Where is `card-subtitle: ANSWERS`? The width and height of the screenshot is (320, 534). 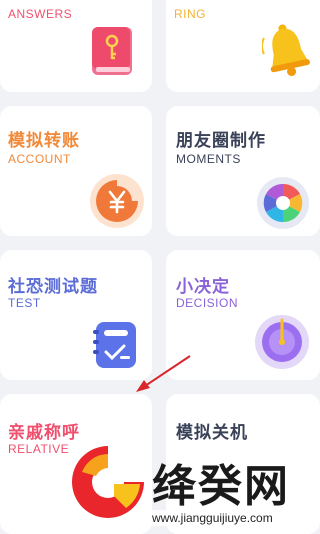
card-subtitle: ANSWERS is located at coordinates (40, 14).